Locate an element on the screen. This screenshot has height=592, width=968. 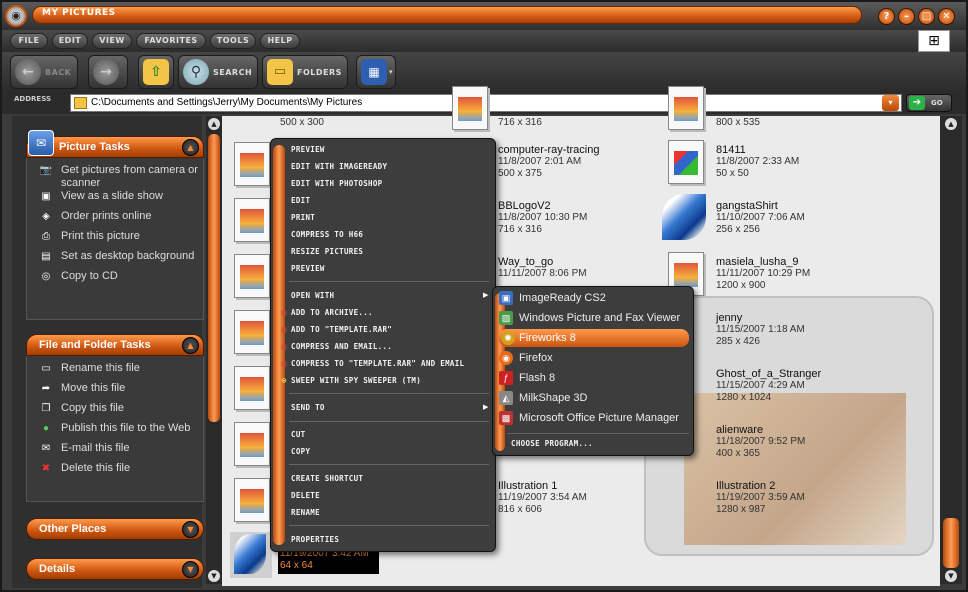
help-icon: ? is located at coordinates (886, 16).